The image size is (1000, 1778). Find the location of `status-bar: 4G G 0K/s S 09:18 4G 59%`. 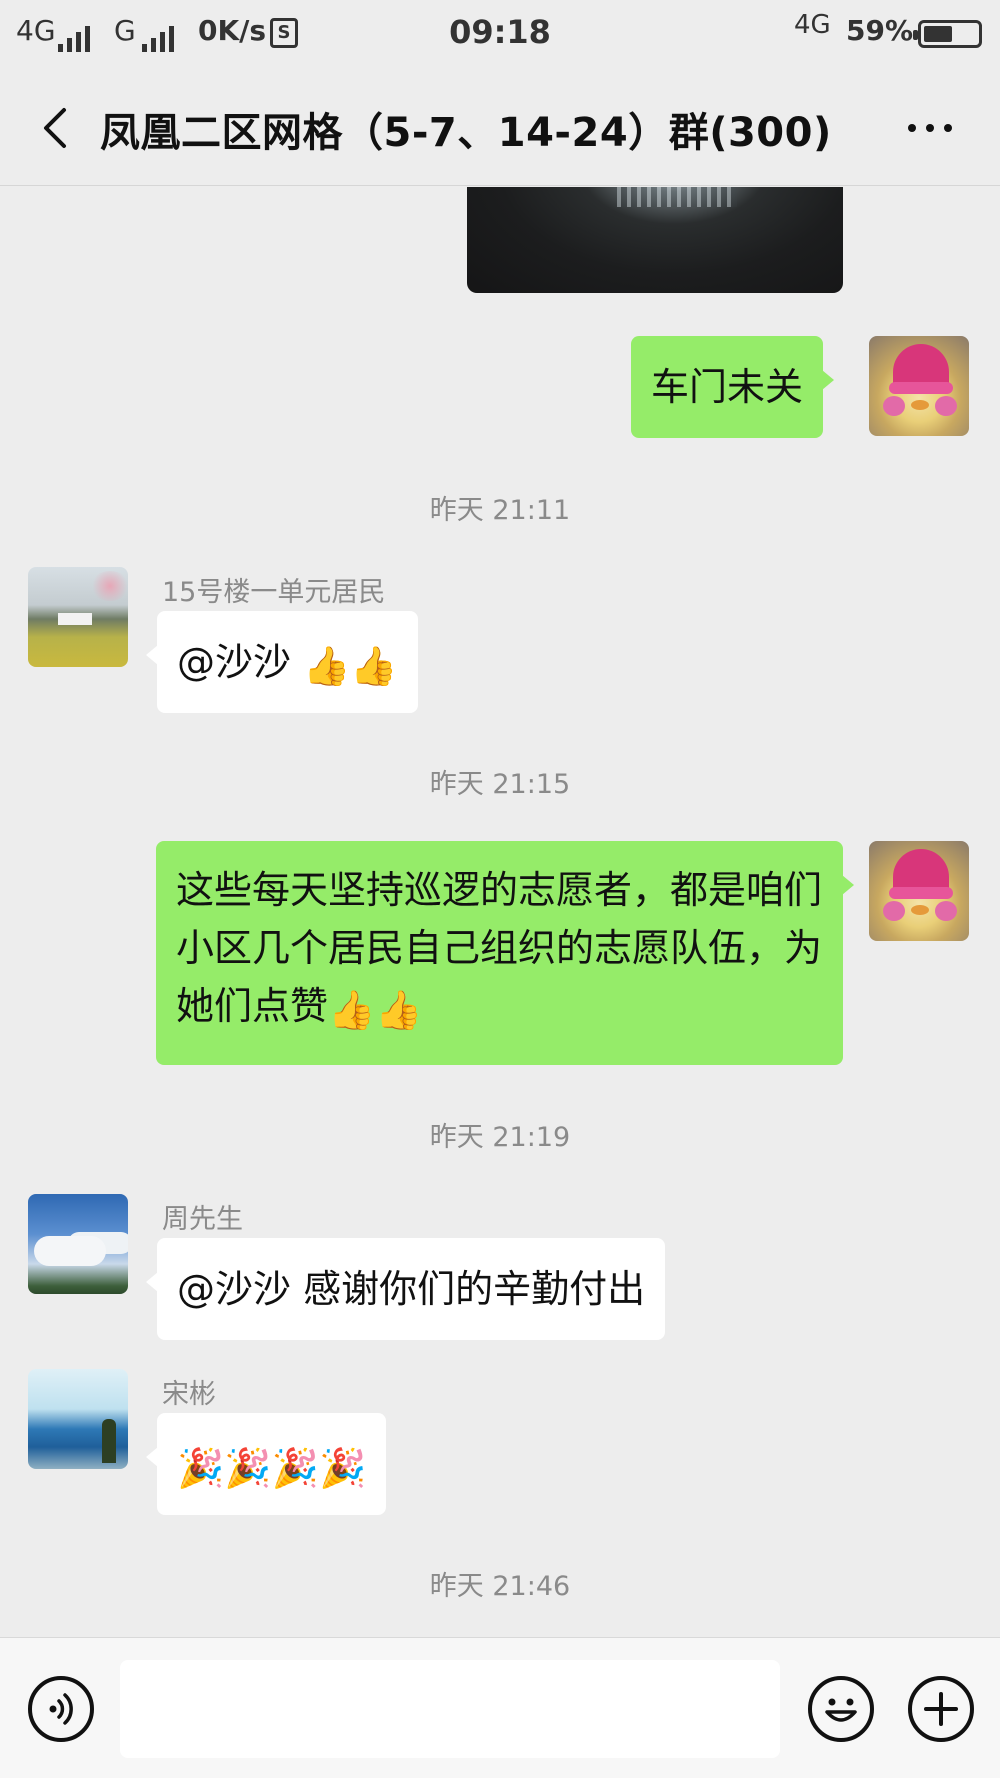

status-bar: 4G G 0K/s S 09:18 4G 59% is located at coordinates (500, 35).